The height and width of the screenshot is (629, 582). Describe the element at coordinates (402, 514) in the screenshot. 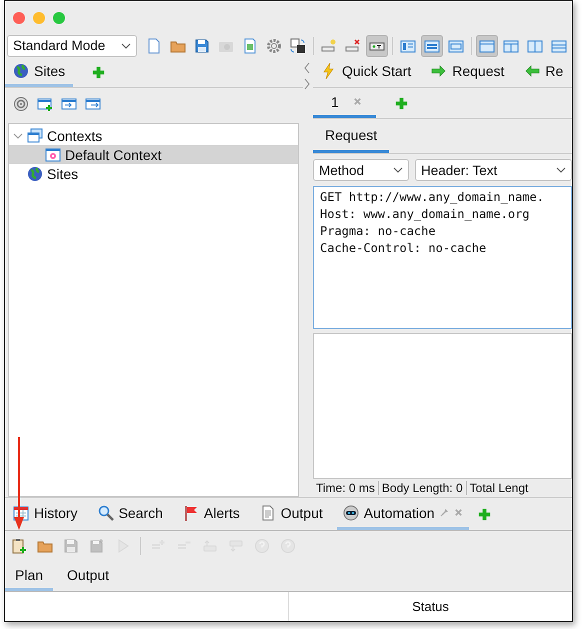

I see `panel-tab: Automation` at that location.